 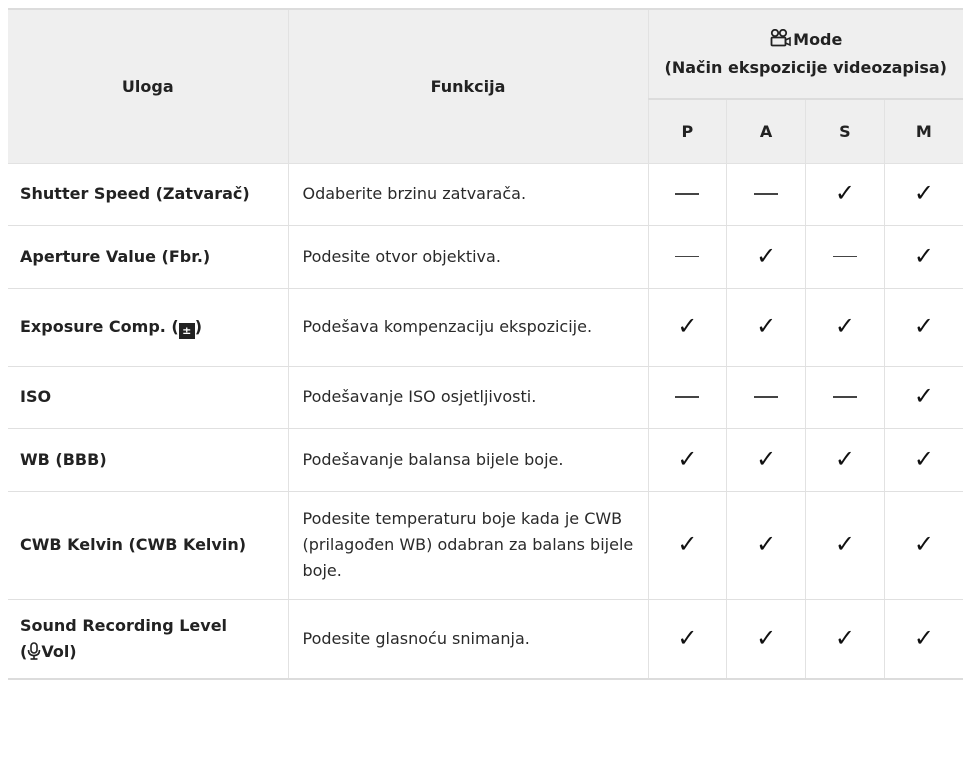 I want to click on row-function: Odaberite brzinu zatvarača., so click(x=467, y=194).